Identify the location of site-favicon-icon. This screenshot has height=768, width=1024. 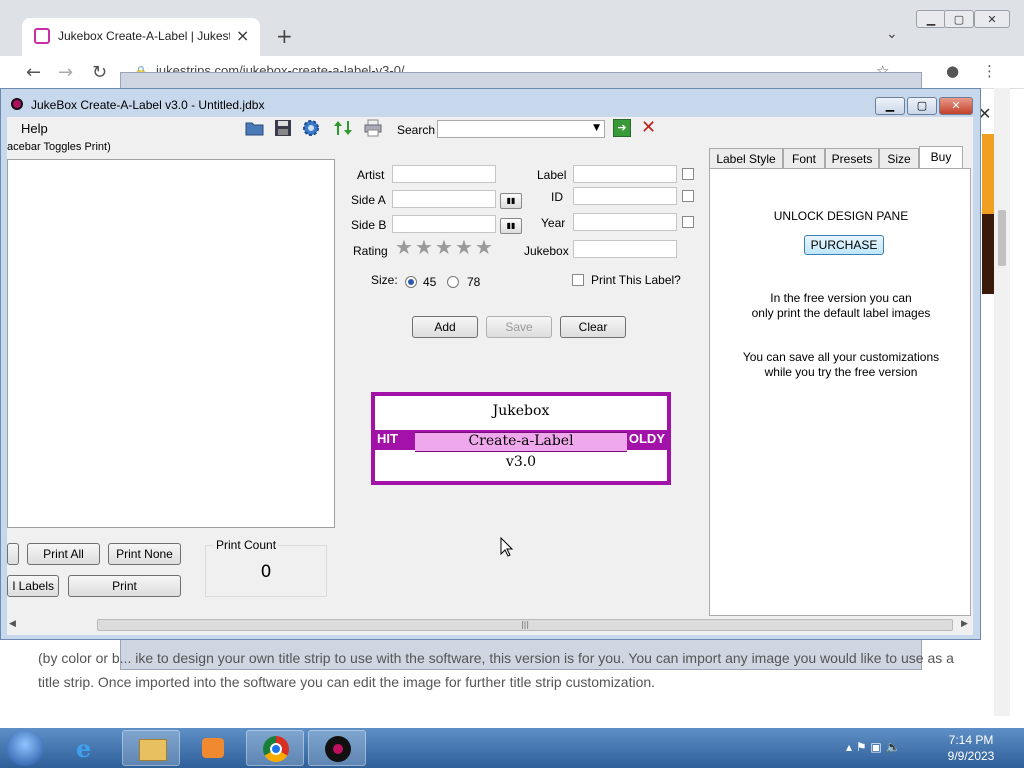
(42, 36).